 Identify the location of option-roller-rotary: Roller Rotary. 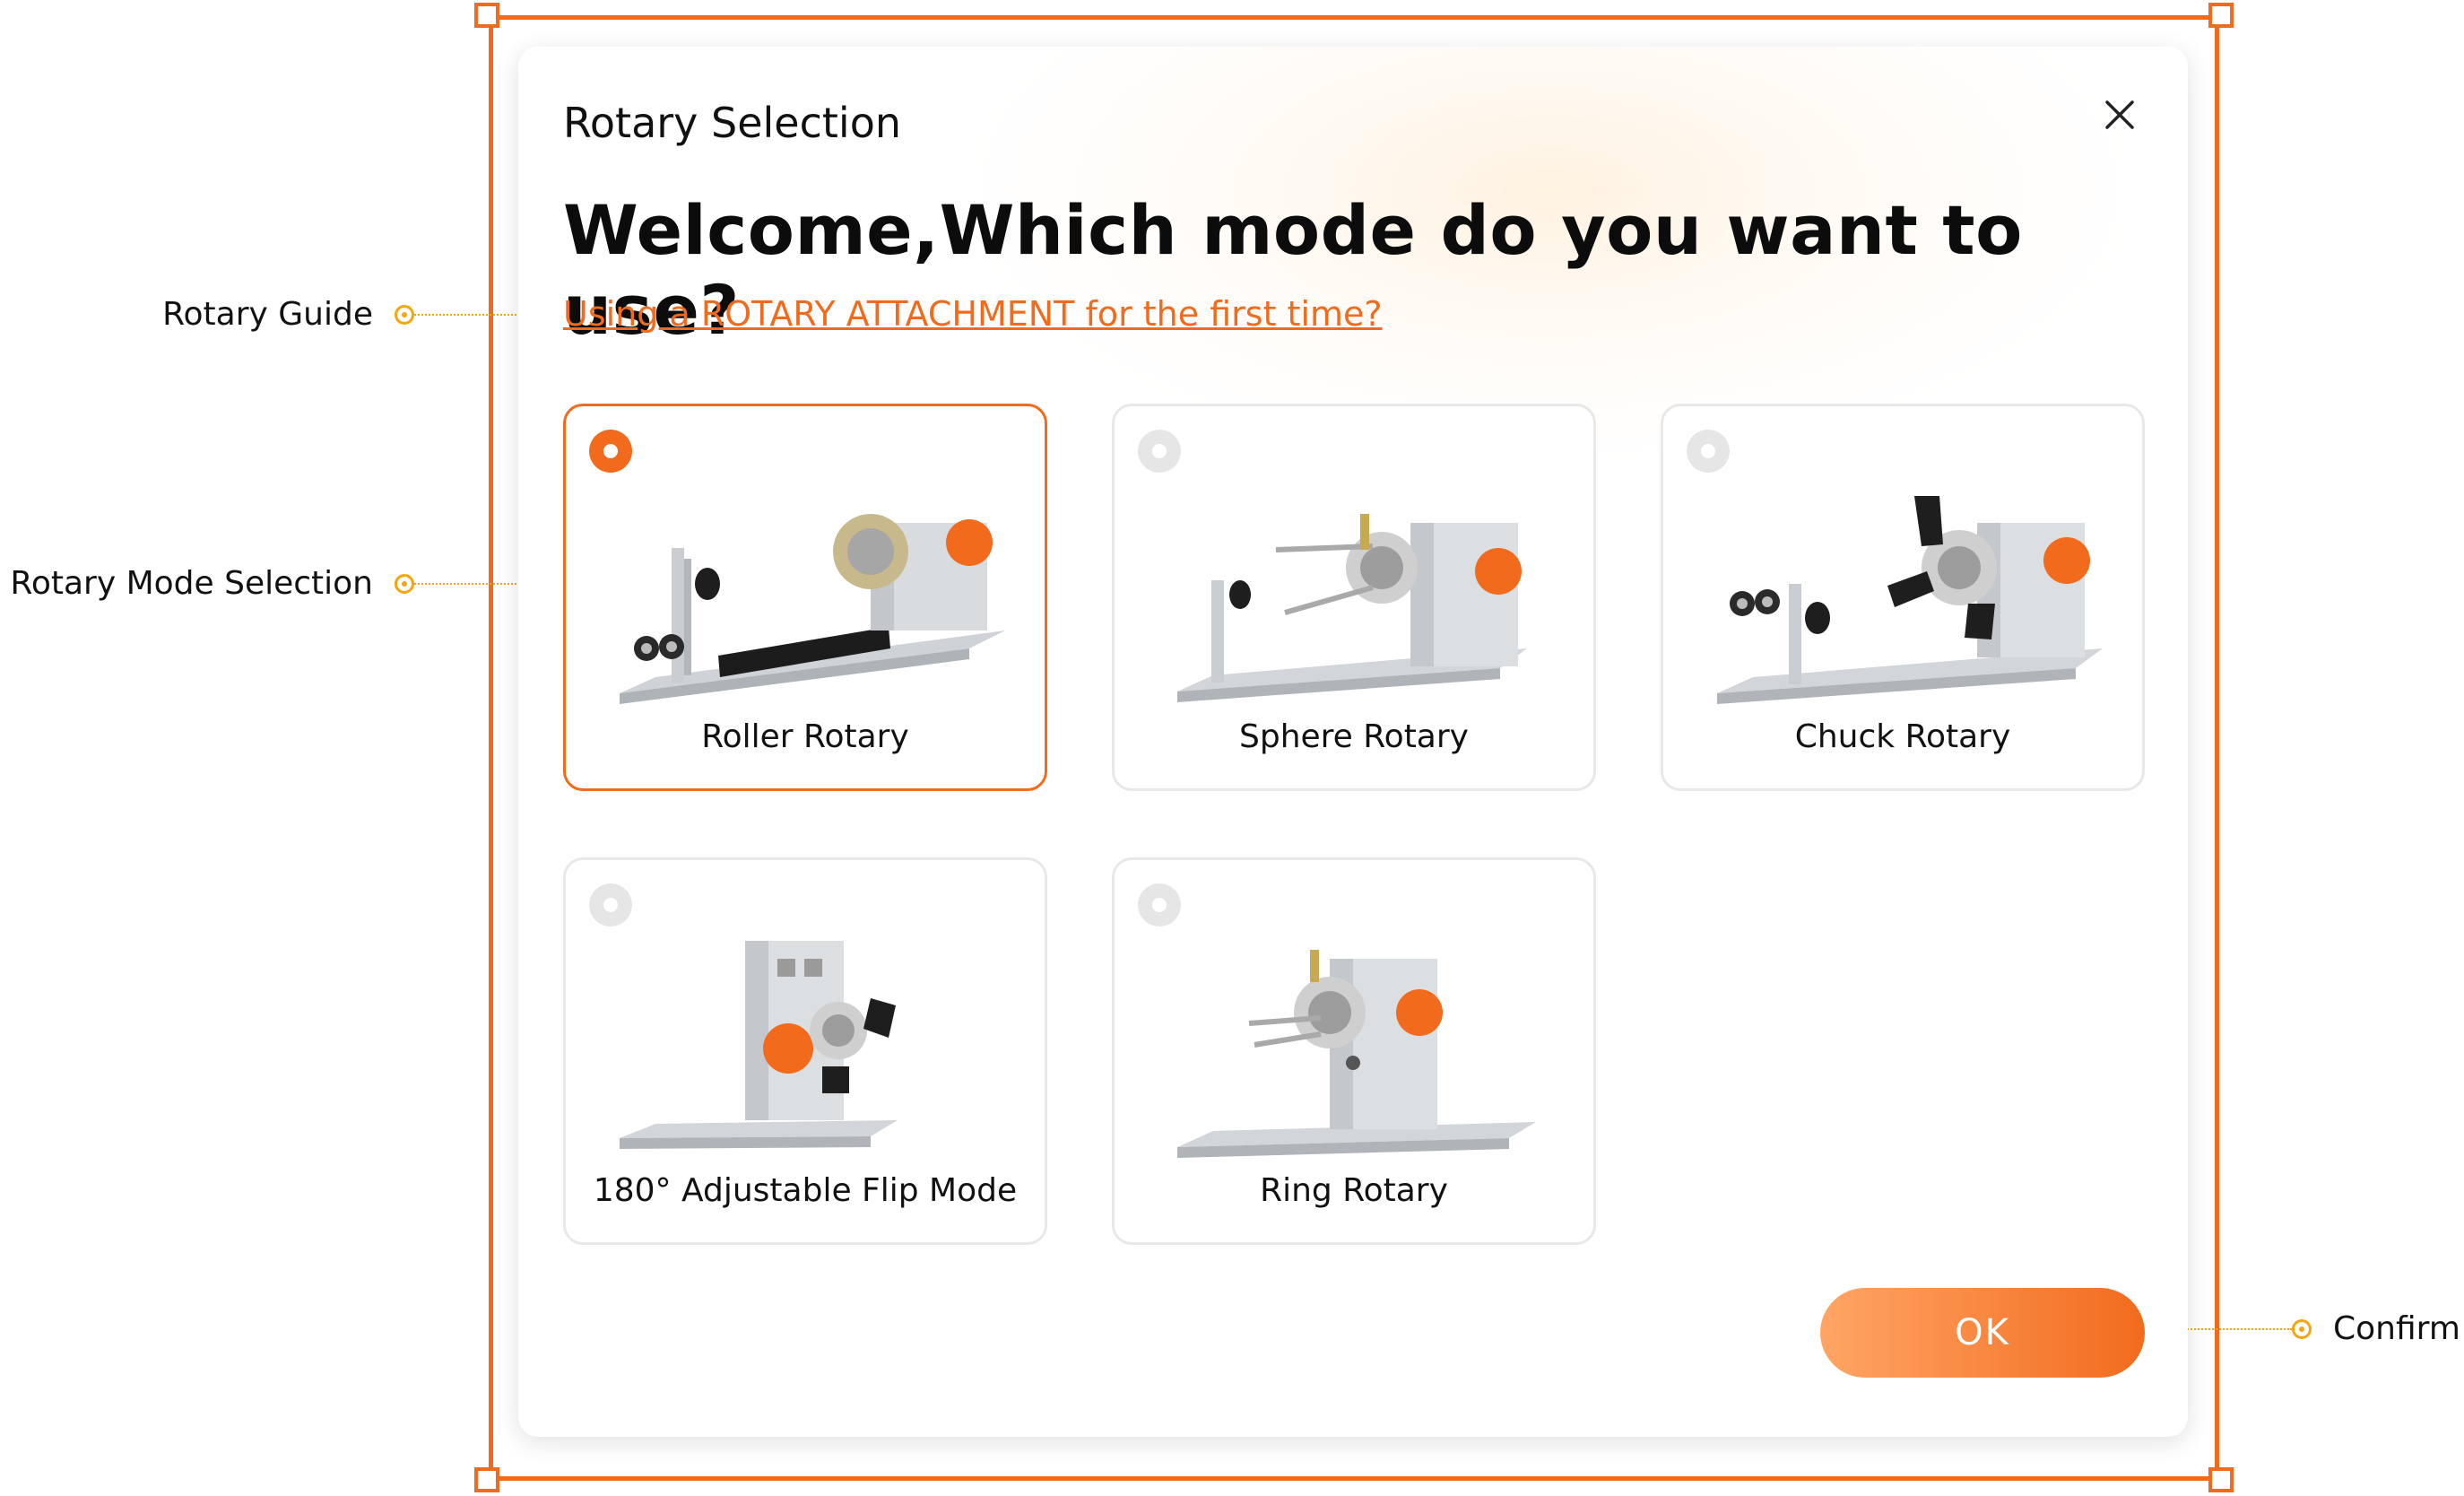
(805, 597).